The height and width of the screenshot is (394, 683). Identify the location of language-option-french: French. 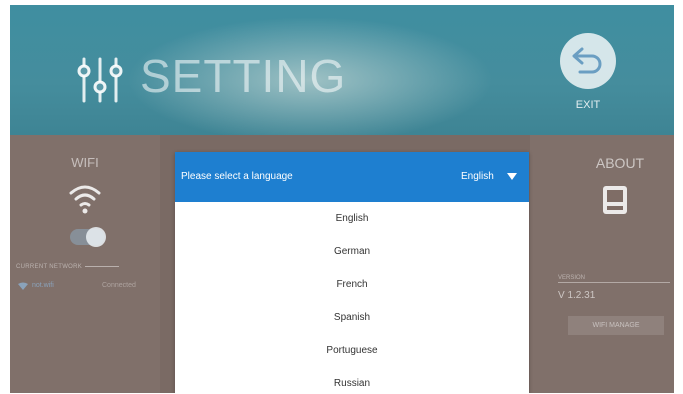
(352, 285).